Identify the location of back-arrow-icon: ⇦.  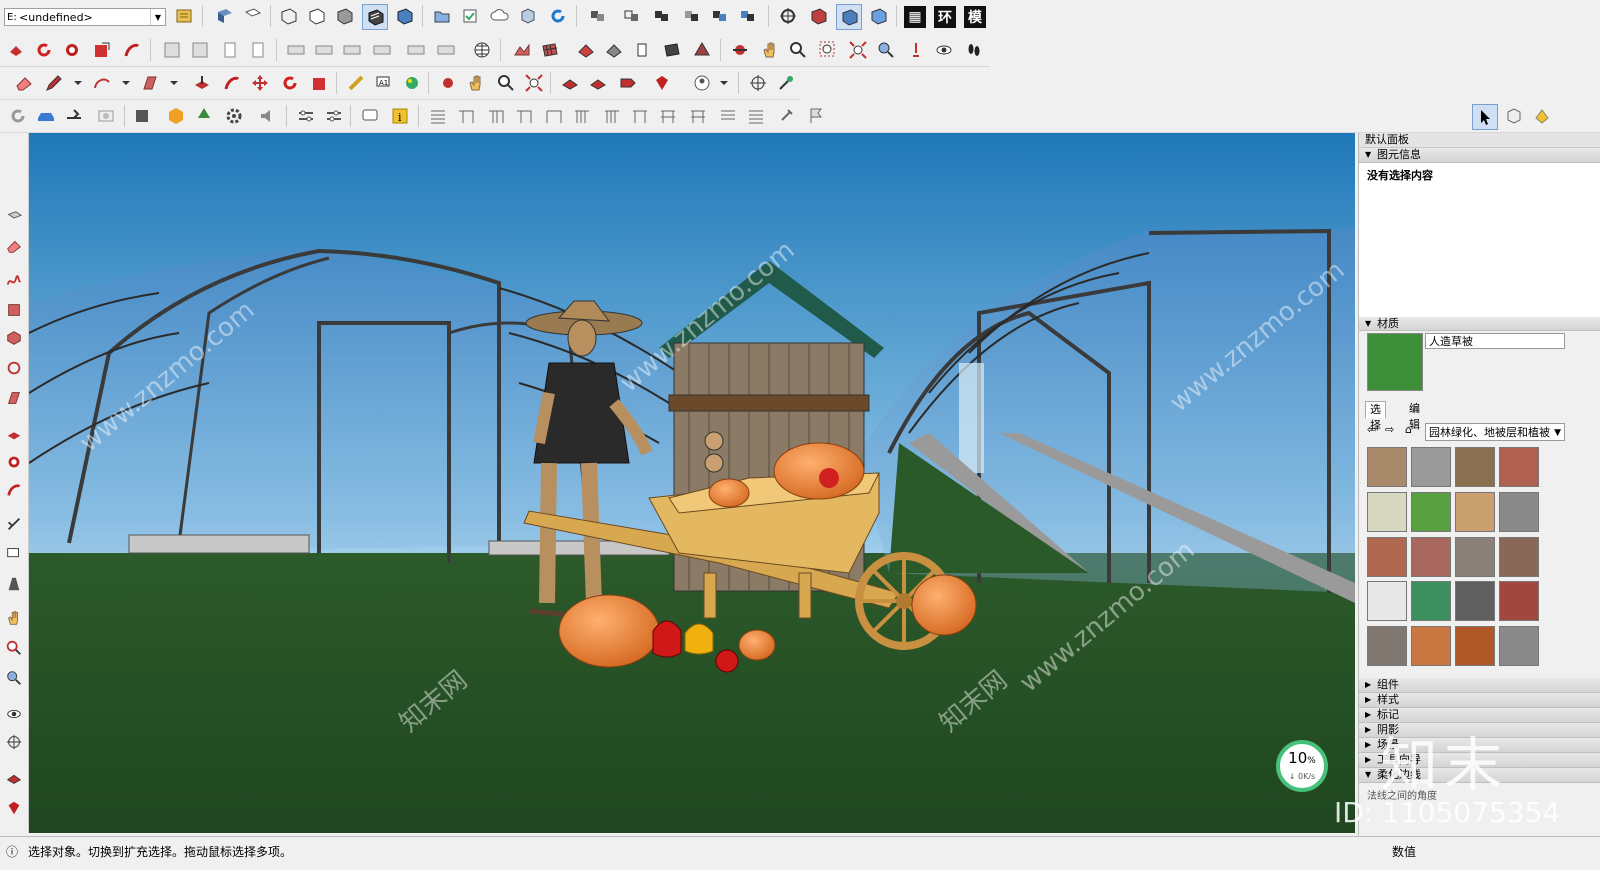
(1371, 429).